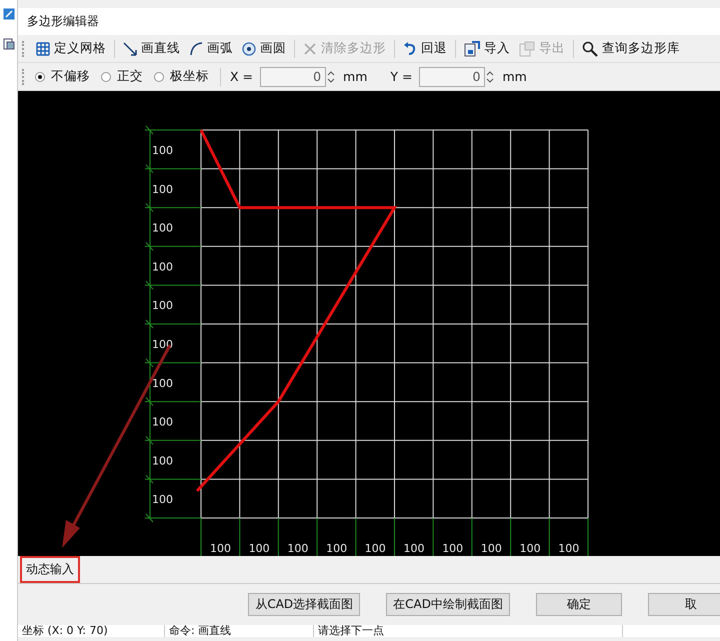 Image resolution: width=720 pixels, height=641 pixels. Describe the element at coordinates (43, 49) in the screenshot. I see `grid-icon` at that location.